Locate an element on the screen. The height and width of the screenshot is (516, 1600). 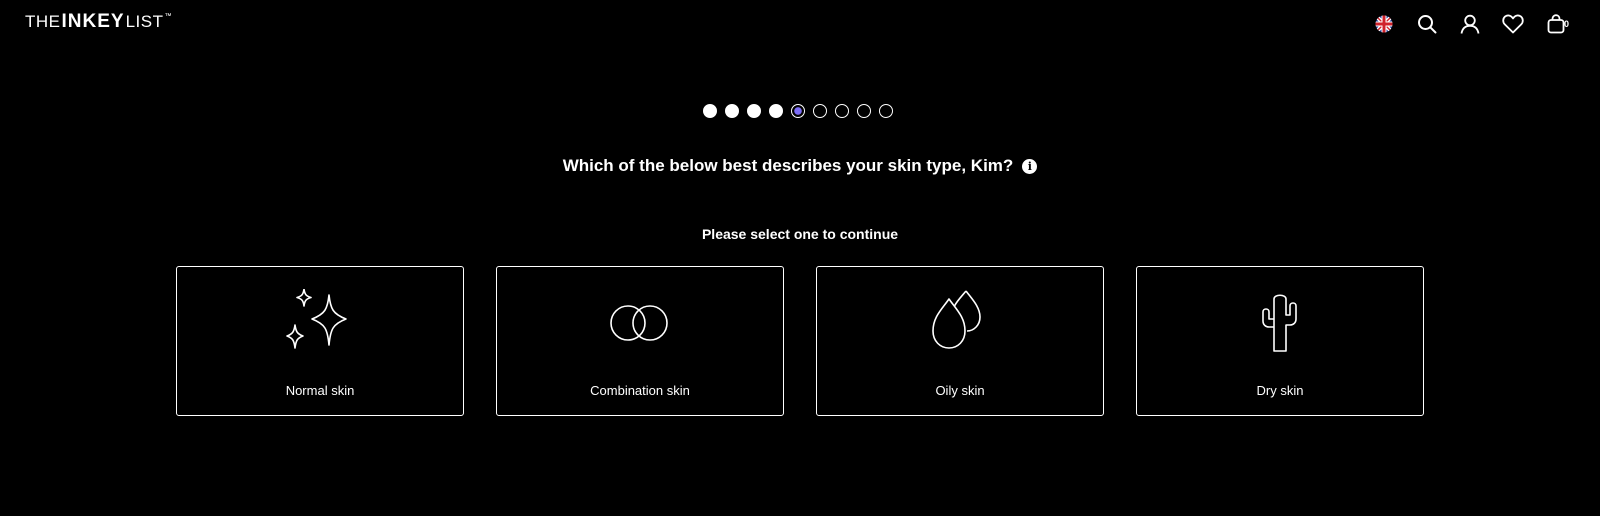
option-dry-skin: Dry skin is located at coordinates (1280, 341).